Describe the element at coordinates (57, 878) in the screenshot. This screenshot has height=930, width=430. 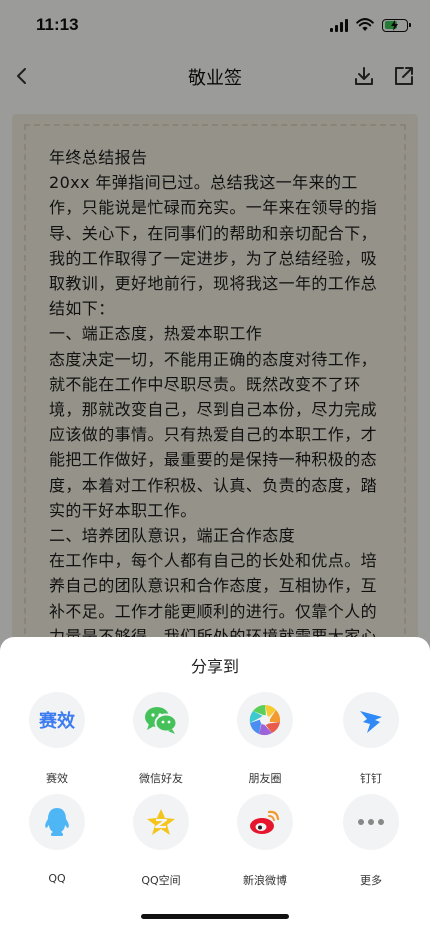
I see `share-label: QQ` at that location.